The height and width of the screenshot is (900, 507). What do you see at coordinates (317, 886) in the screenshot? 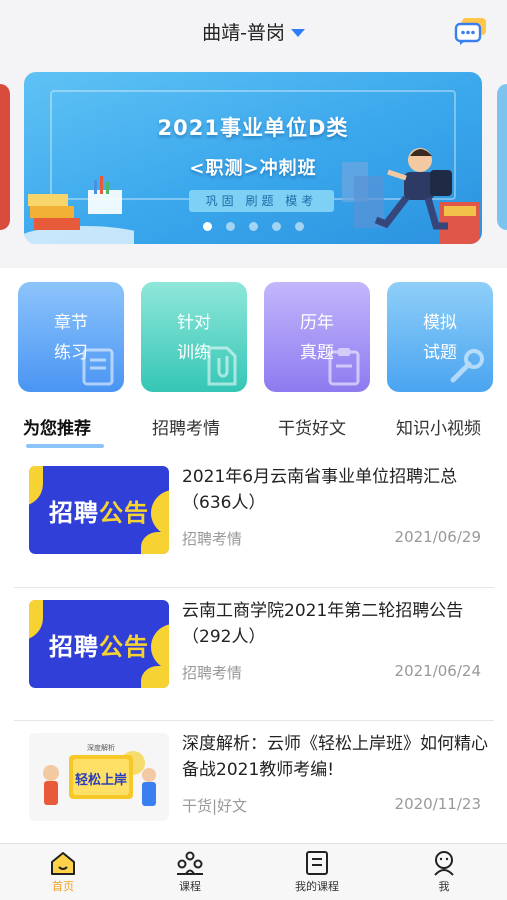
I see `nav-label: 我的课程` at bounding box center [317, 886].